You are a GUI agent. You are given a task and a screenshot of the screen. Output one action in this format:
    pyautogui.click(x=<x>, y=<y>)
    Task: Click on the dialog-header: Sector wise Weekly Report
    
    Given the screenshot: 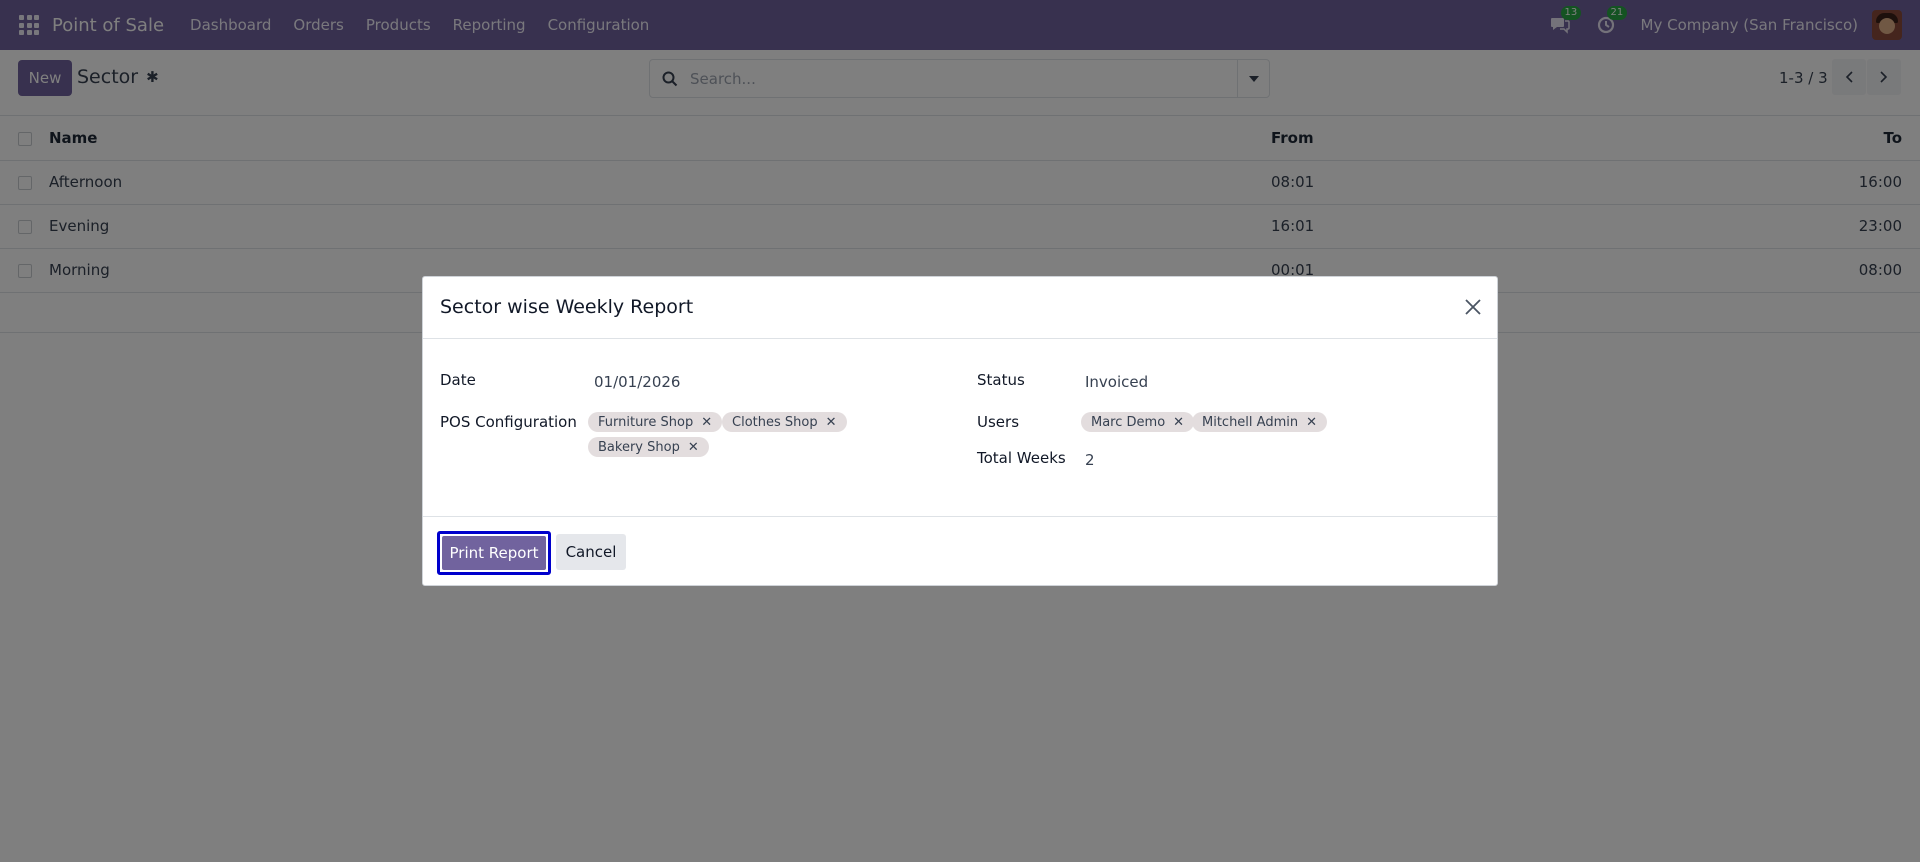 What is the action you would take?
    pyautogui.click(x=960, y=308)
    